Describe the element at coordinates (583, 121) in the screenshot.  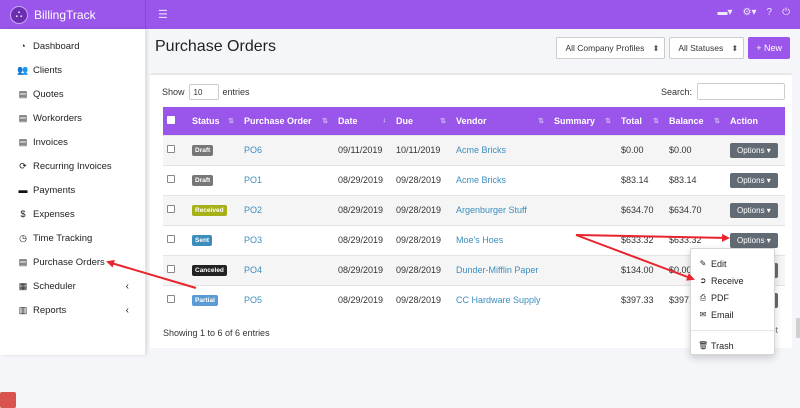
I see `column-header-summary: Summary ⇅` at that location.